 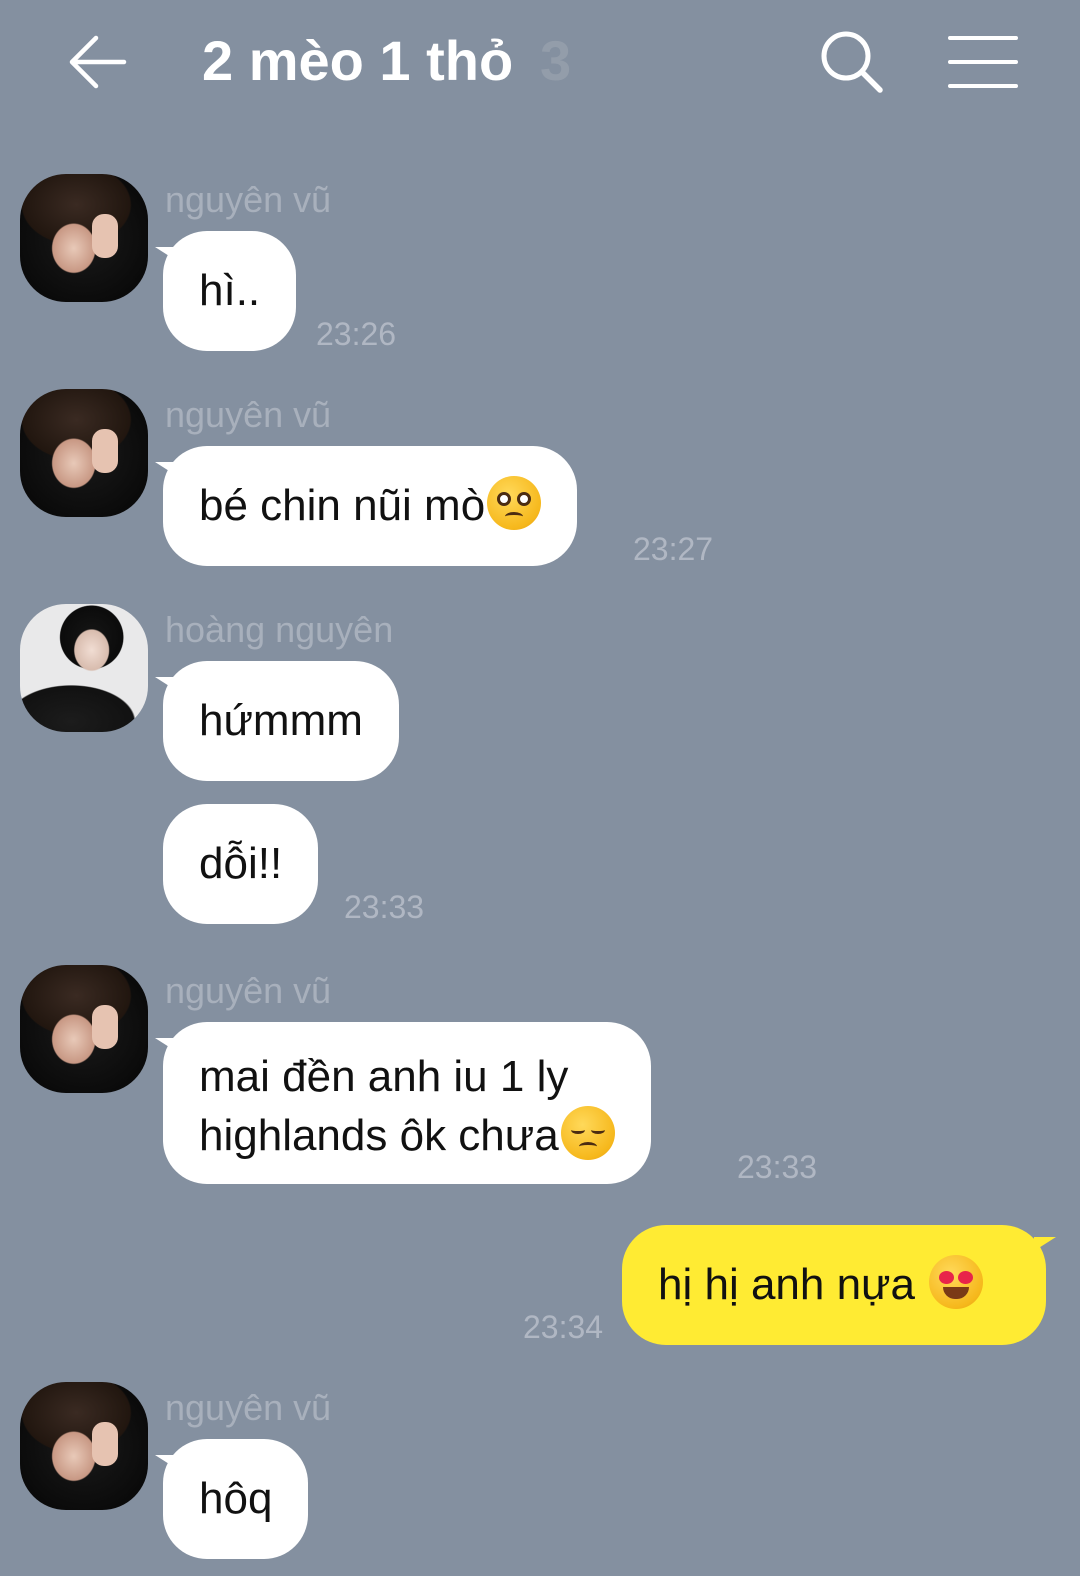 I want to click on menu-icon, so click(x=983, y=62).